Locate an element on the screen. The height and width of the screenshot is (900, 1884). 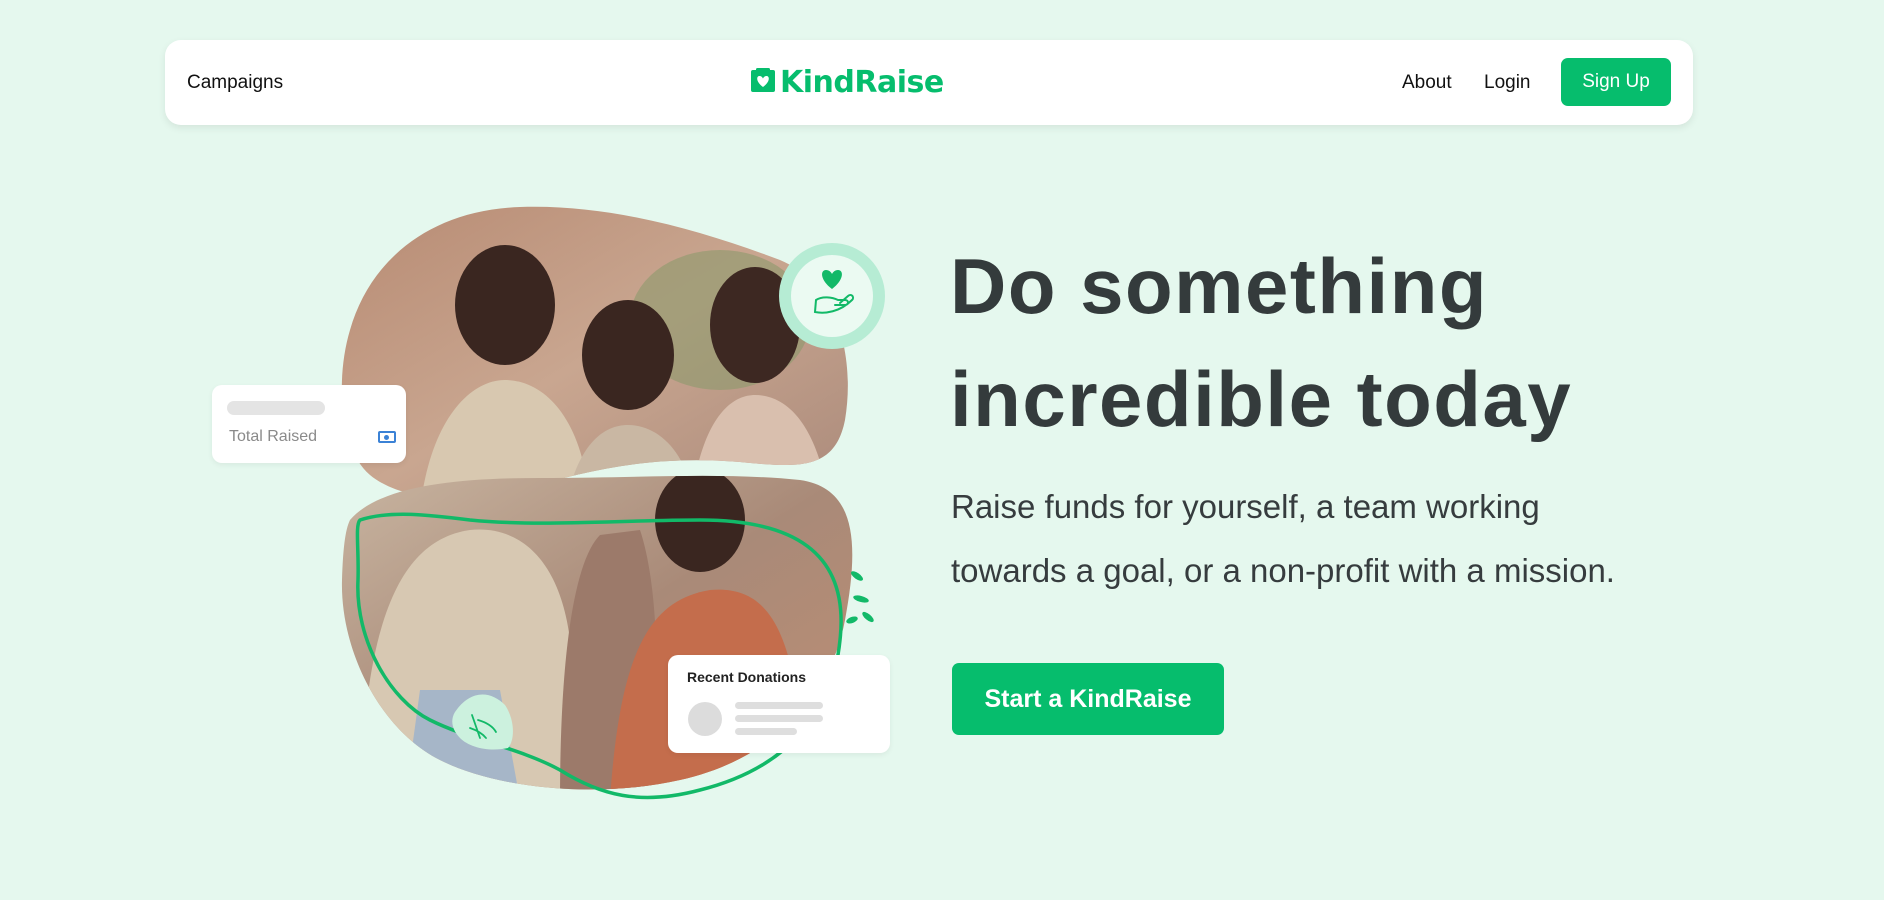
start-kindraise-button: Start a KindRaise is located at coordinates (1088, 699).